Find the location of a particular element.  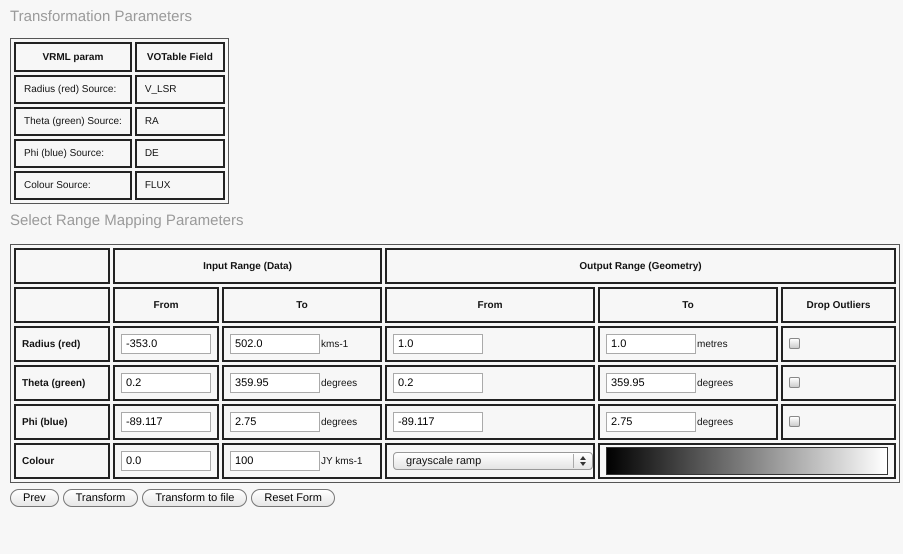

section-title: Transformation Parameters is located at coordinates (102, 17).